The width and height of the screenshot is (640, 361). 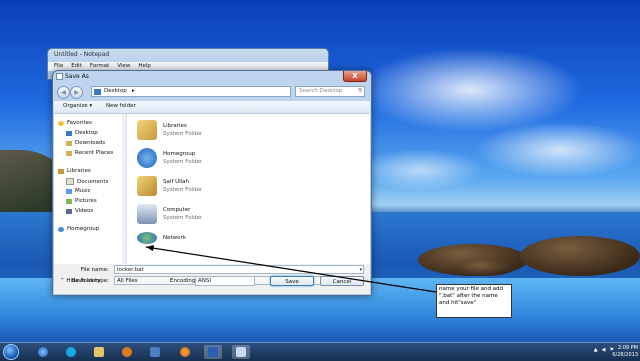 I want to click on dialog-title: Save As, so click(x=77, y=76).